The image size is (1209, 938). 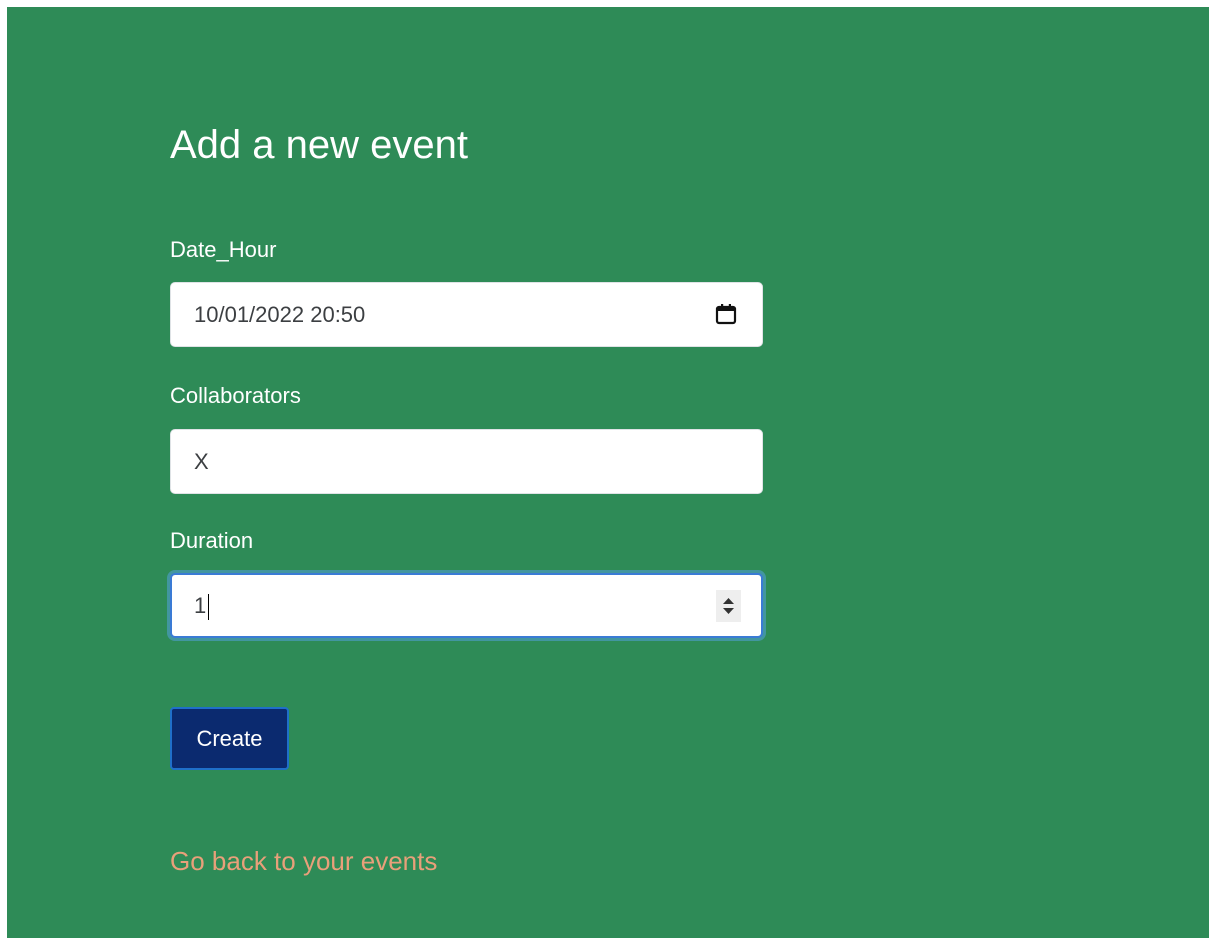 What do you see at coordinates (466, 314) in the screenshot?
I see `date-hour-input: 10/01/2022 20:50` at bounding box center [466, 314].